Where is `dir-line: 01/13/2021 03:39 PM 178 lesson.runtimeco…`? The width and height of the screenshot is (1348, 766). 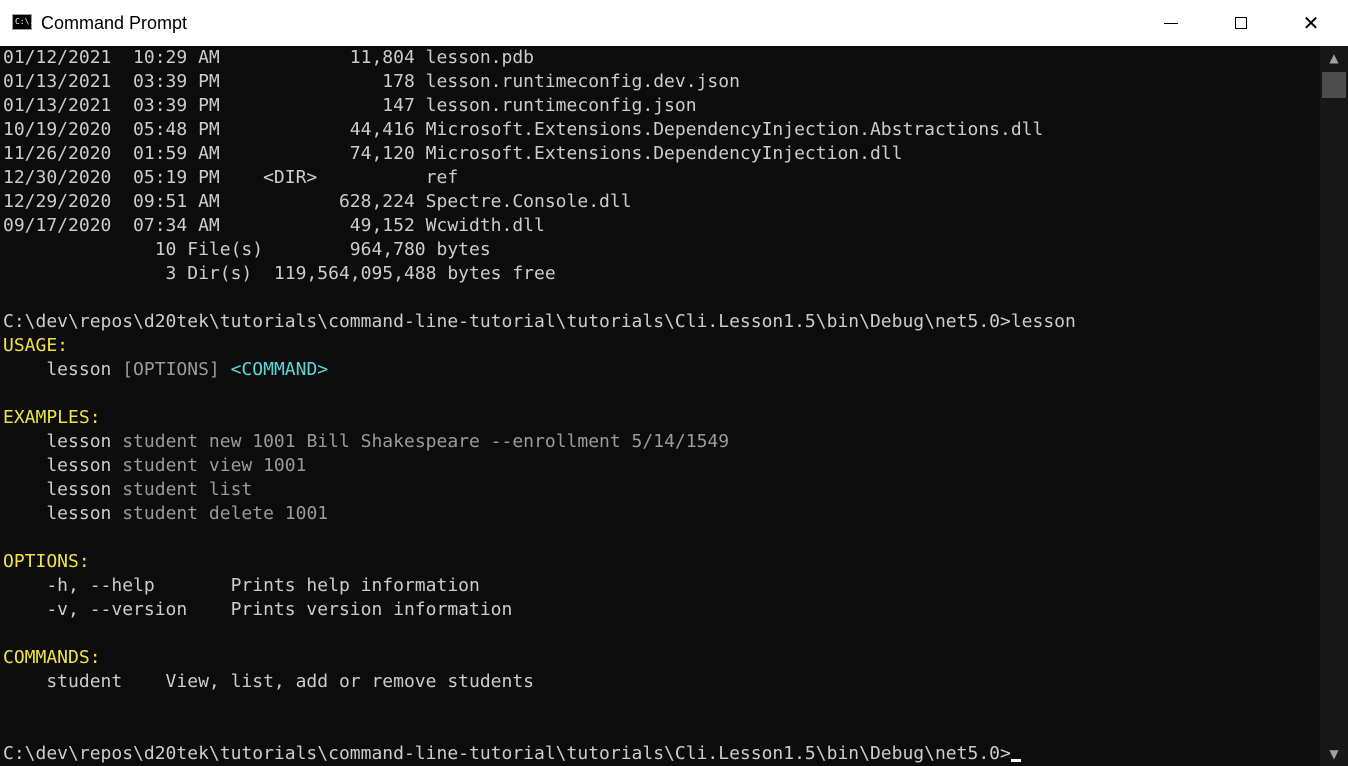 dir-line: 01/13/2021 03:39 PM 178 lesson.runtimeco… is located at coordinates (371, 81).